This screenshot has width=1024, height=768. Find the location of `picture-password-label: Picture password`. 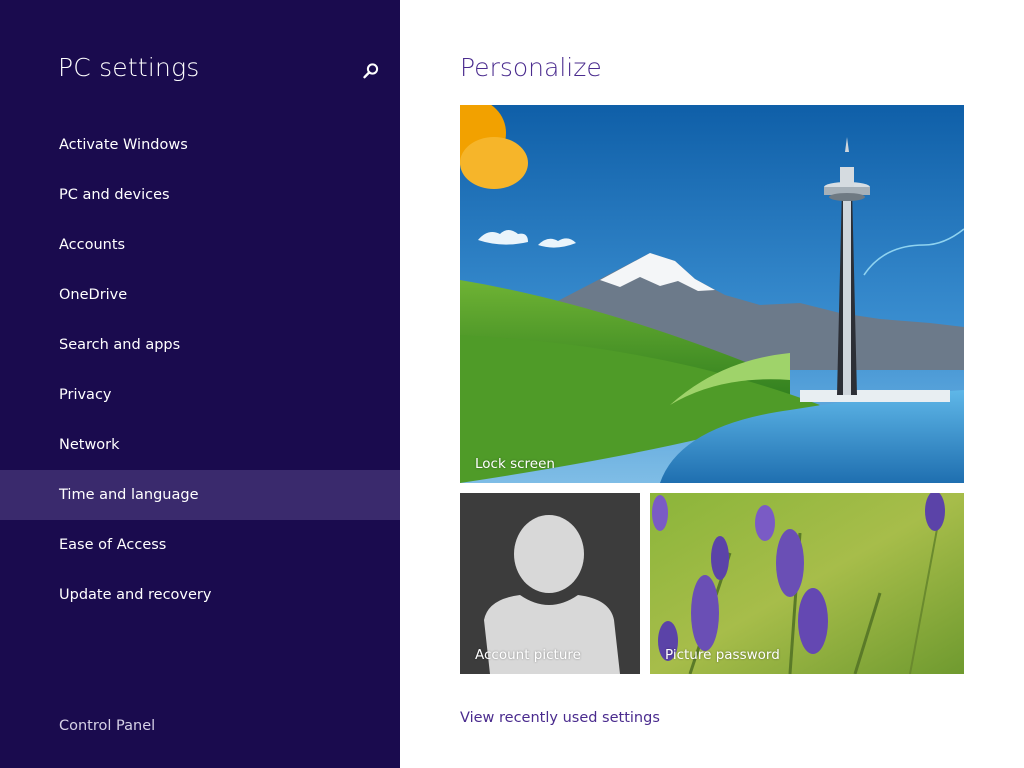

picture-password-label: Picture password is located at coordinates (722, 655).